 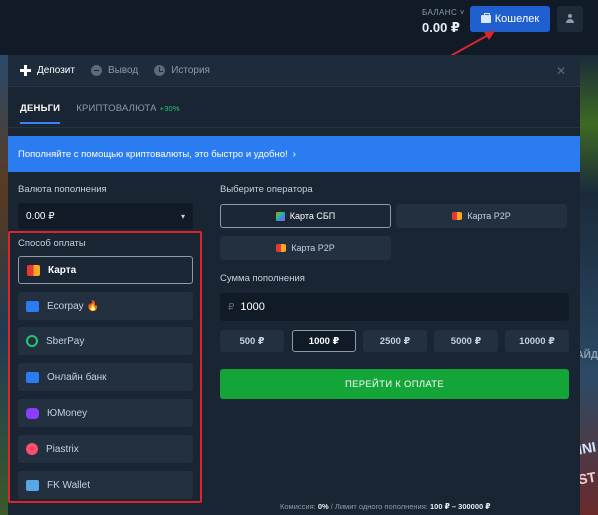 I want to click on payment-method-label: Способ оплаты, so click(x=52, y=243).